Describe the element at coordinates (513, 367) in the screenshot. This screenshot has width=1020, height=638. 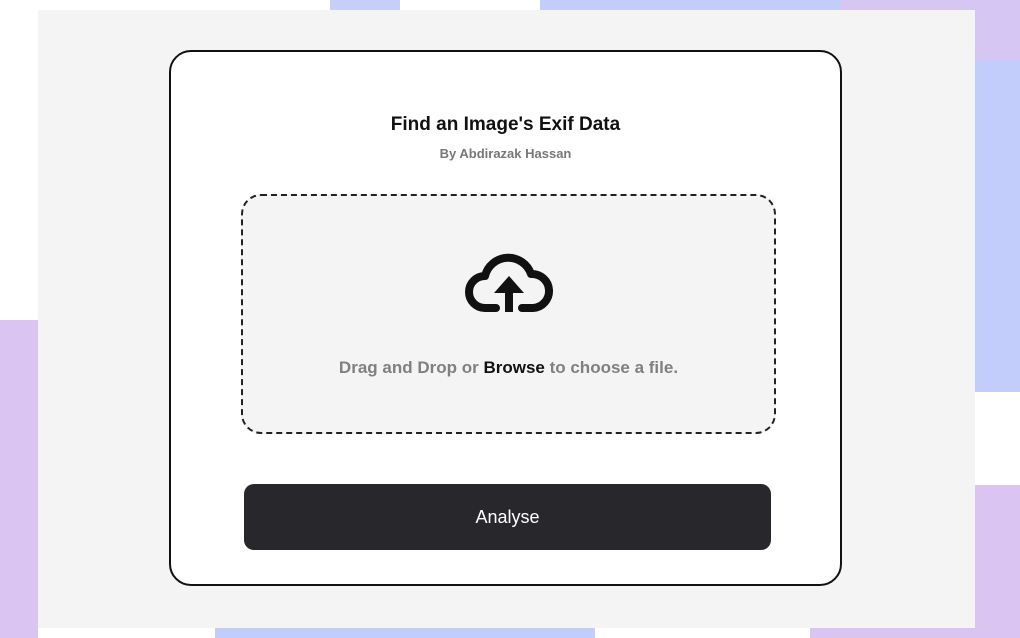
I see `browse-link: Browse` at that location.